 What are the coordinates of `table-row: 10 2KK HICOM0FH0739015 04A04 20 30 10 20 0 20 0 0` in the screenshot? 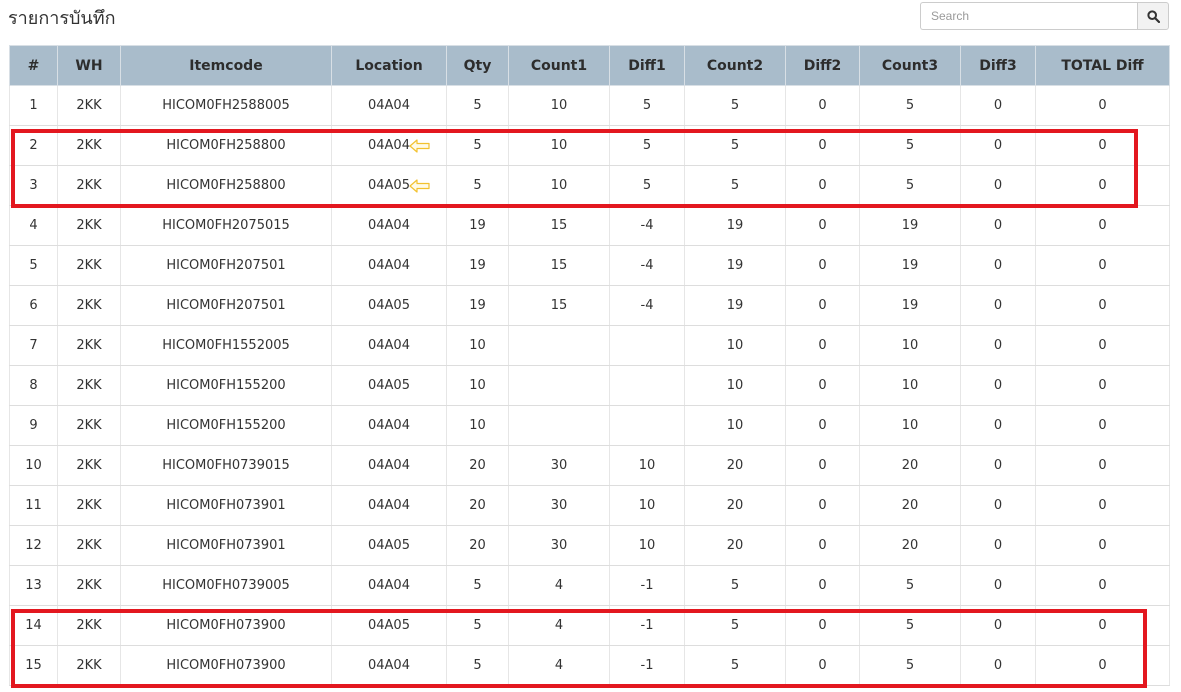 It's located at (589, 465).